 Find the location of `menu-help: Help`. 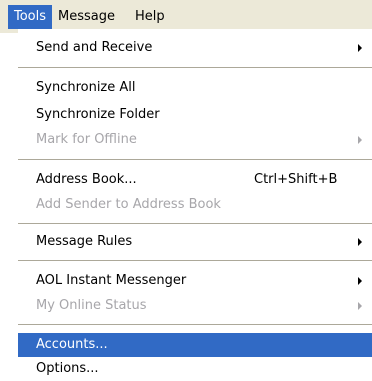

menu-help: Help is located at coordinates (150, 17).